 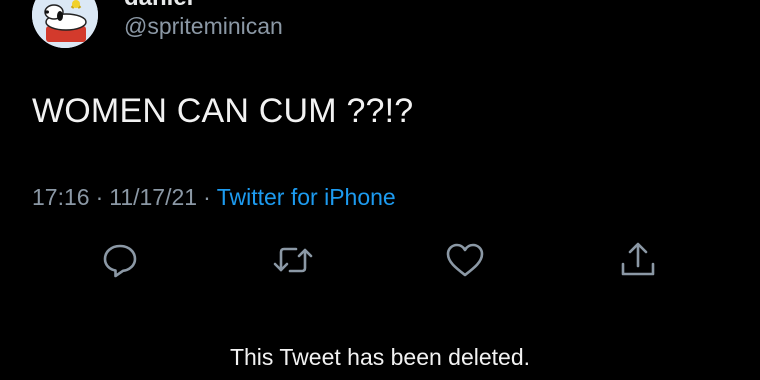 I want to click on tweet-date: 11/17/21, so click(x=153, y=197).